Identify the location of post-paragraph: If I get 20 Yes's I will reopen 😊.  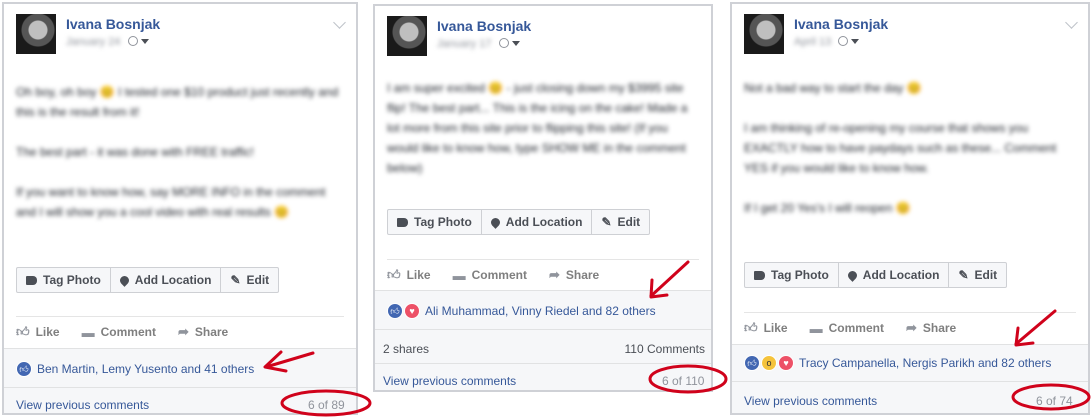
(827, 208).